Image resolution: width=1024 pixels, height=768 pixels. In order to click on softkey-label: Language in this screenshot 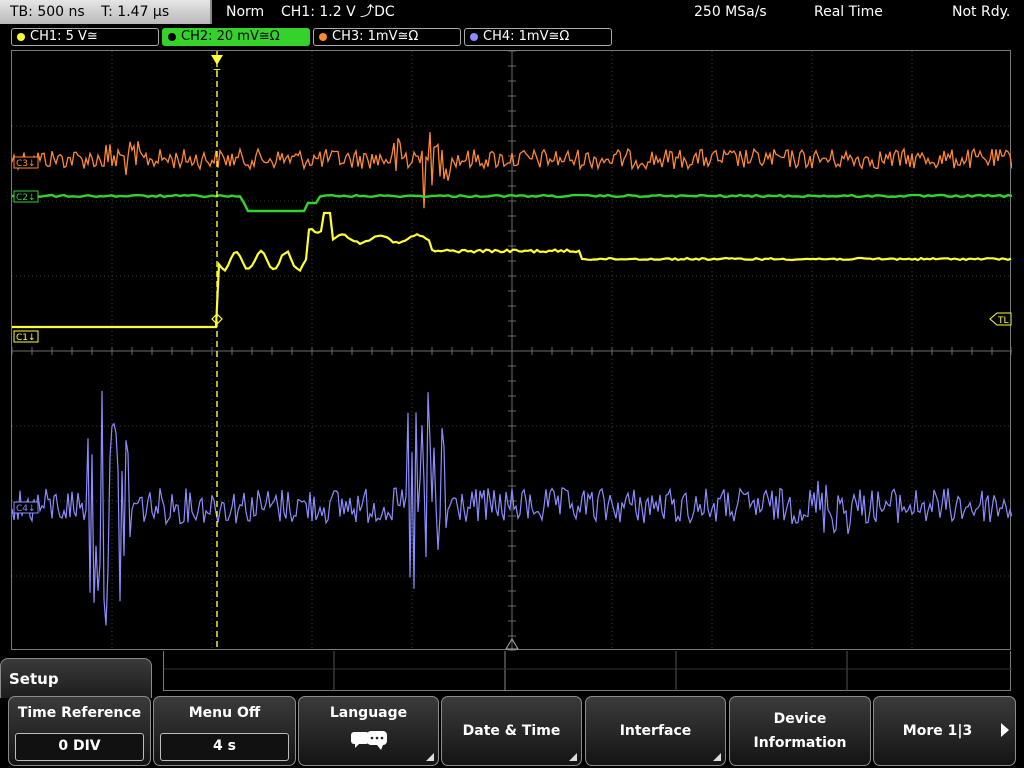, I will do `click(368, 713)`.